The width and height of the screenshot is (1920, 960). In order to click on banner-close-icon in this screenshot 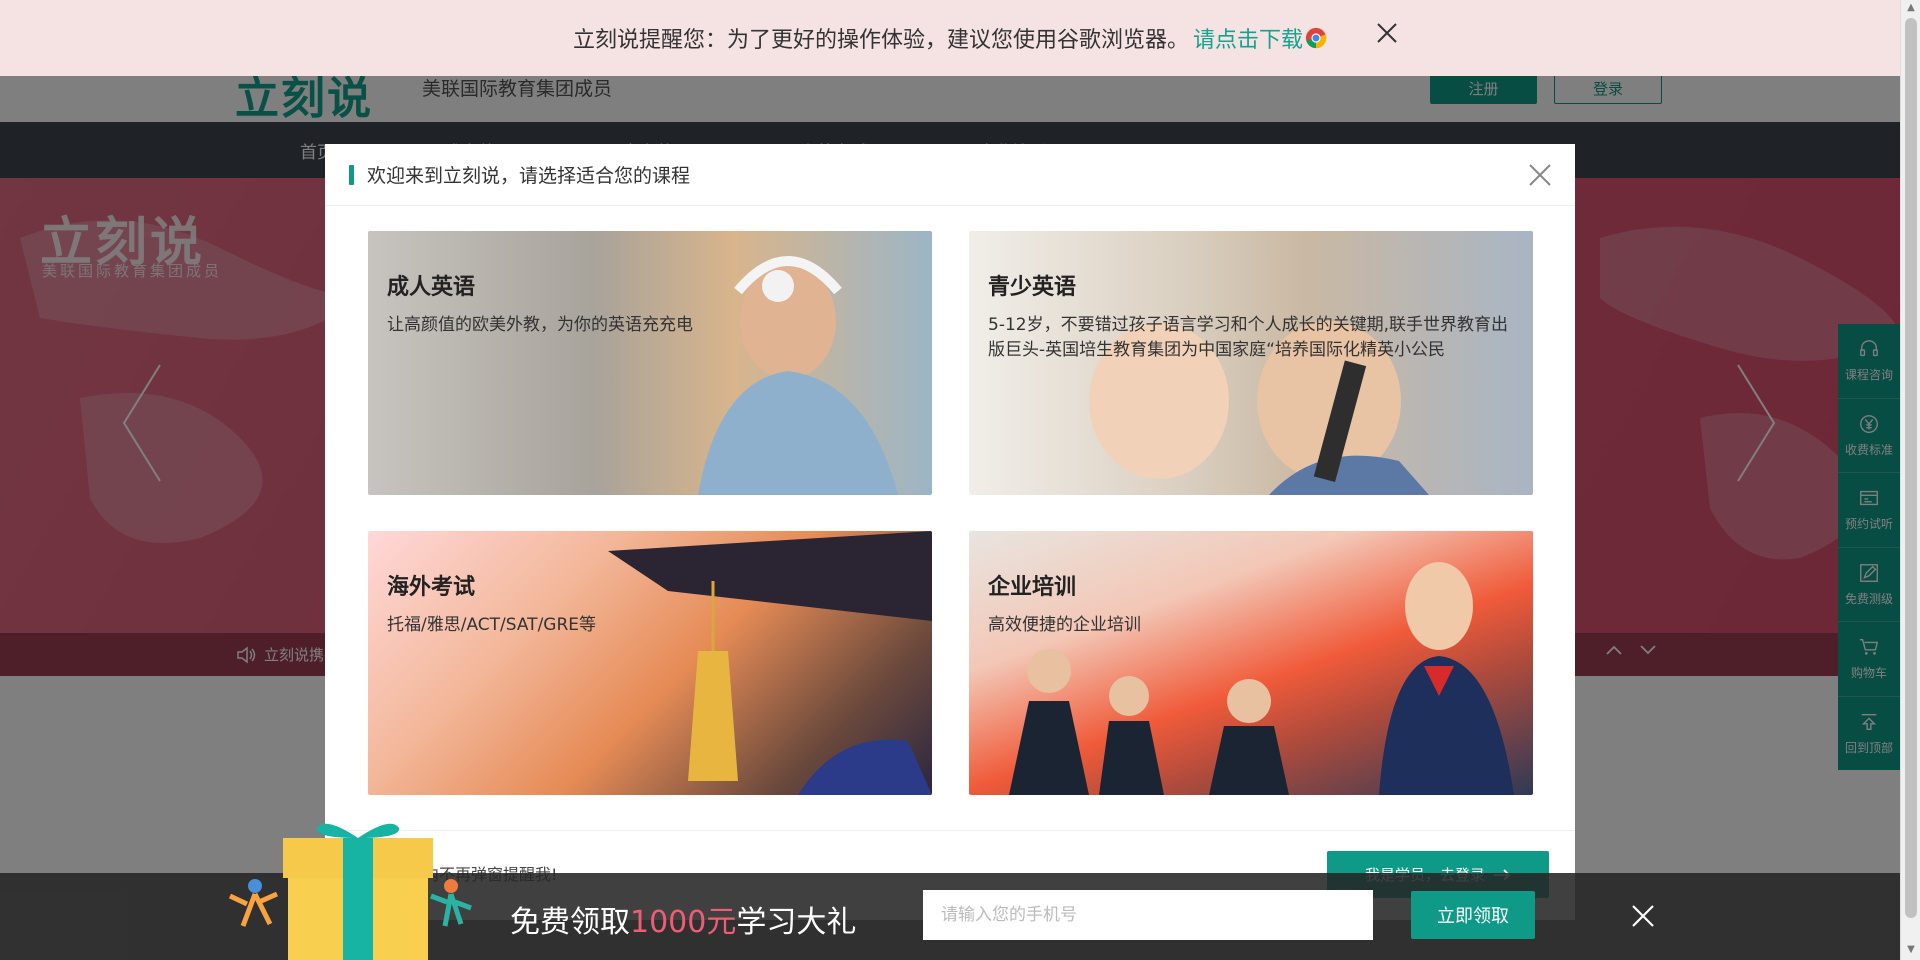, I will do `click(1387, 33)`.